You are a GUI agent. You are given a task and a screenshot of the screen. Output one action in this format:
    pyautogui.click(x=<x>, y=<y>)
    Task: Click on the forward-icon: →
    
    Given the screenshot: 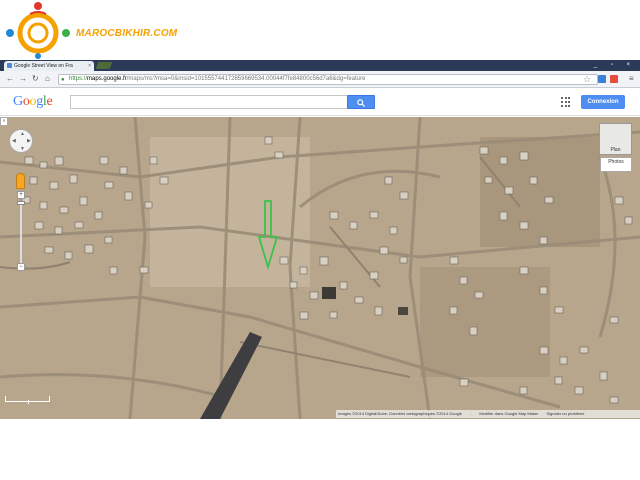 What is the action you would take?
    pyautogui.click(x=23, y=79)
    